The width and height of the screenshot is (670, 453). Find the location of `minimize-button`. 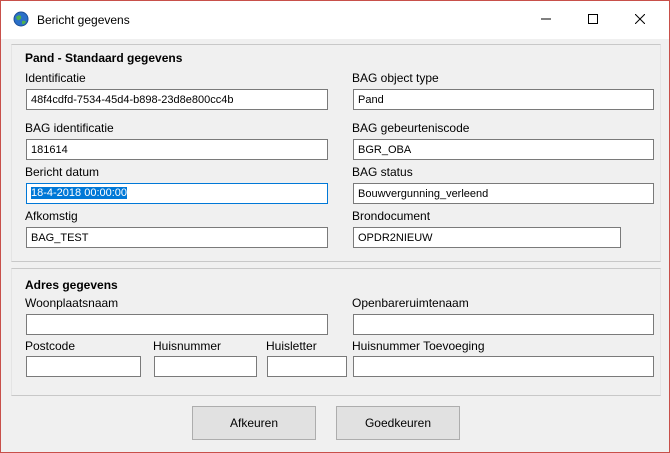

minimize-button is located at coordinates (546, 20).